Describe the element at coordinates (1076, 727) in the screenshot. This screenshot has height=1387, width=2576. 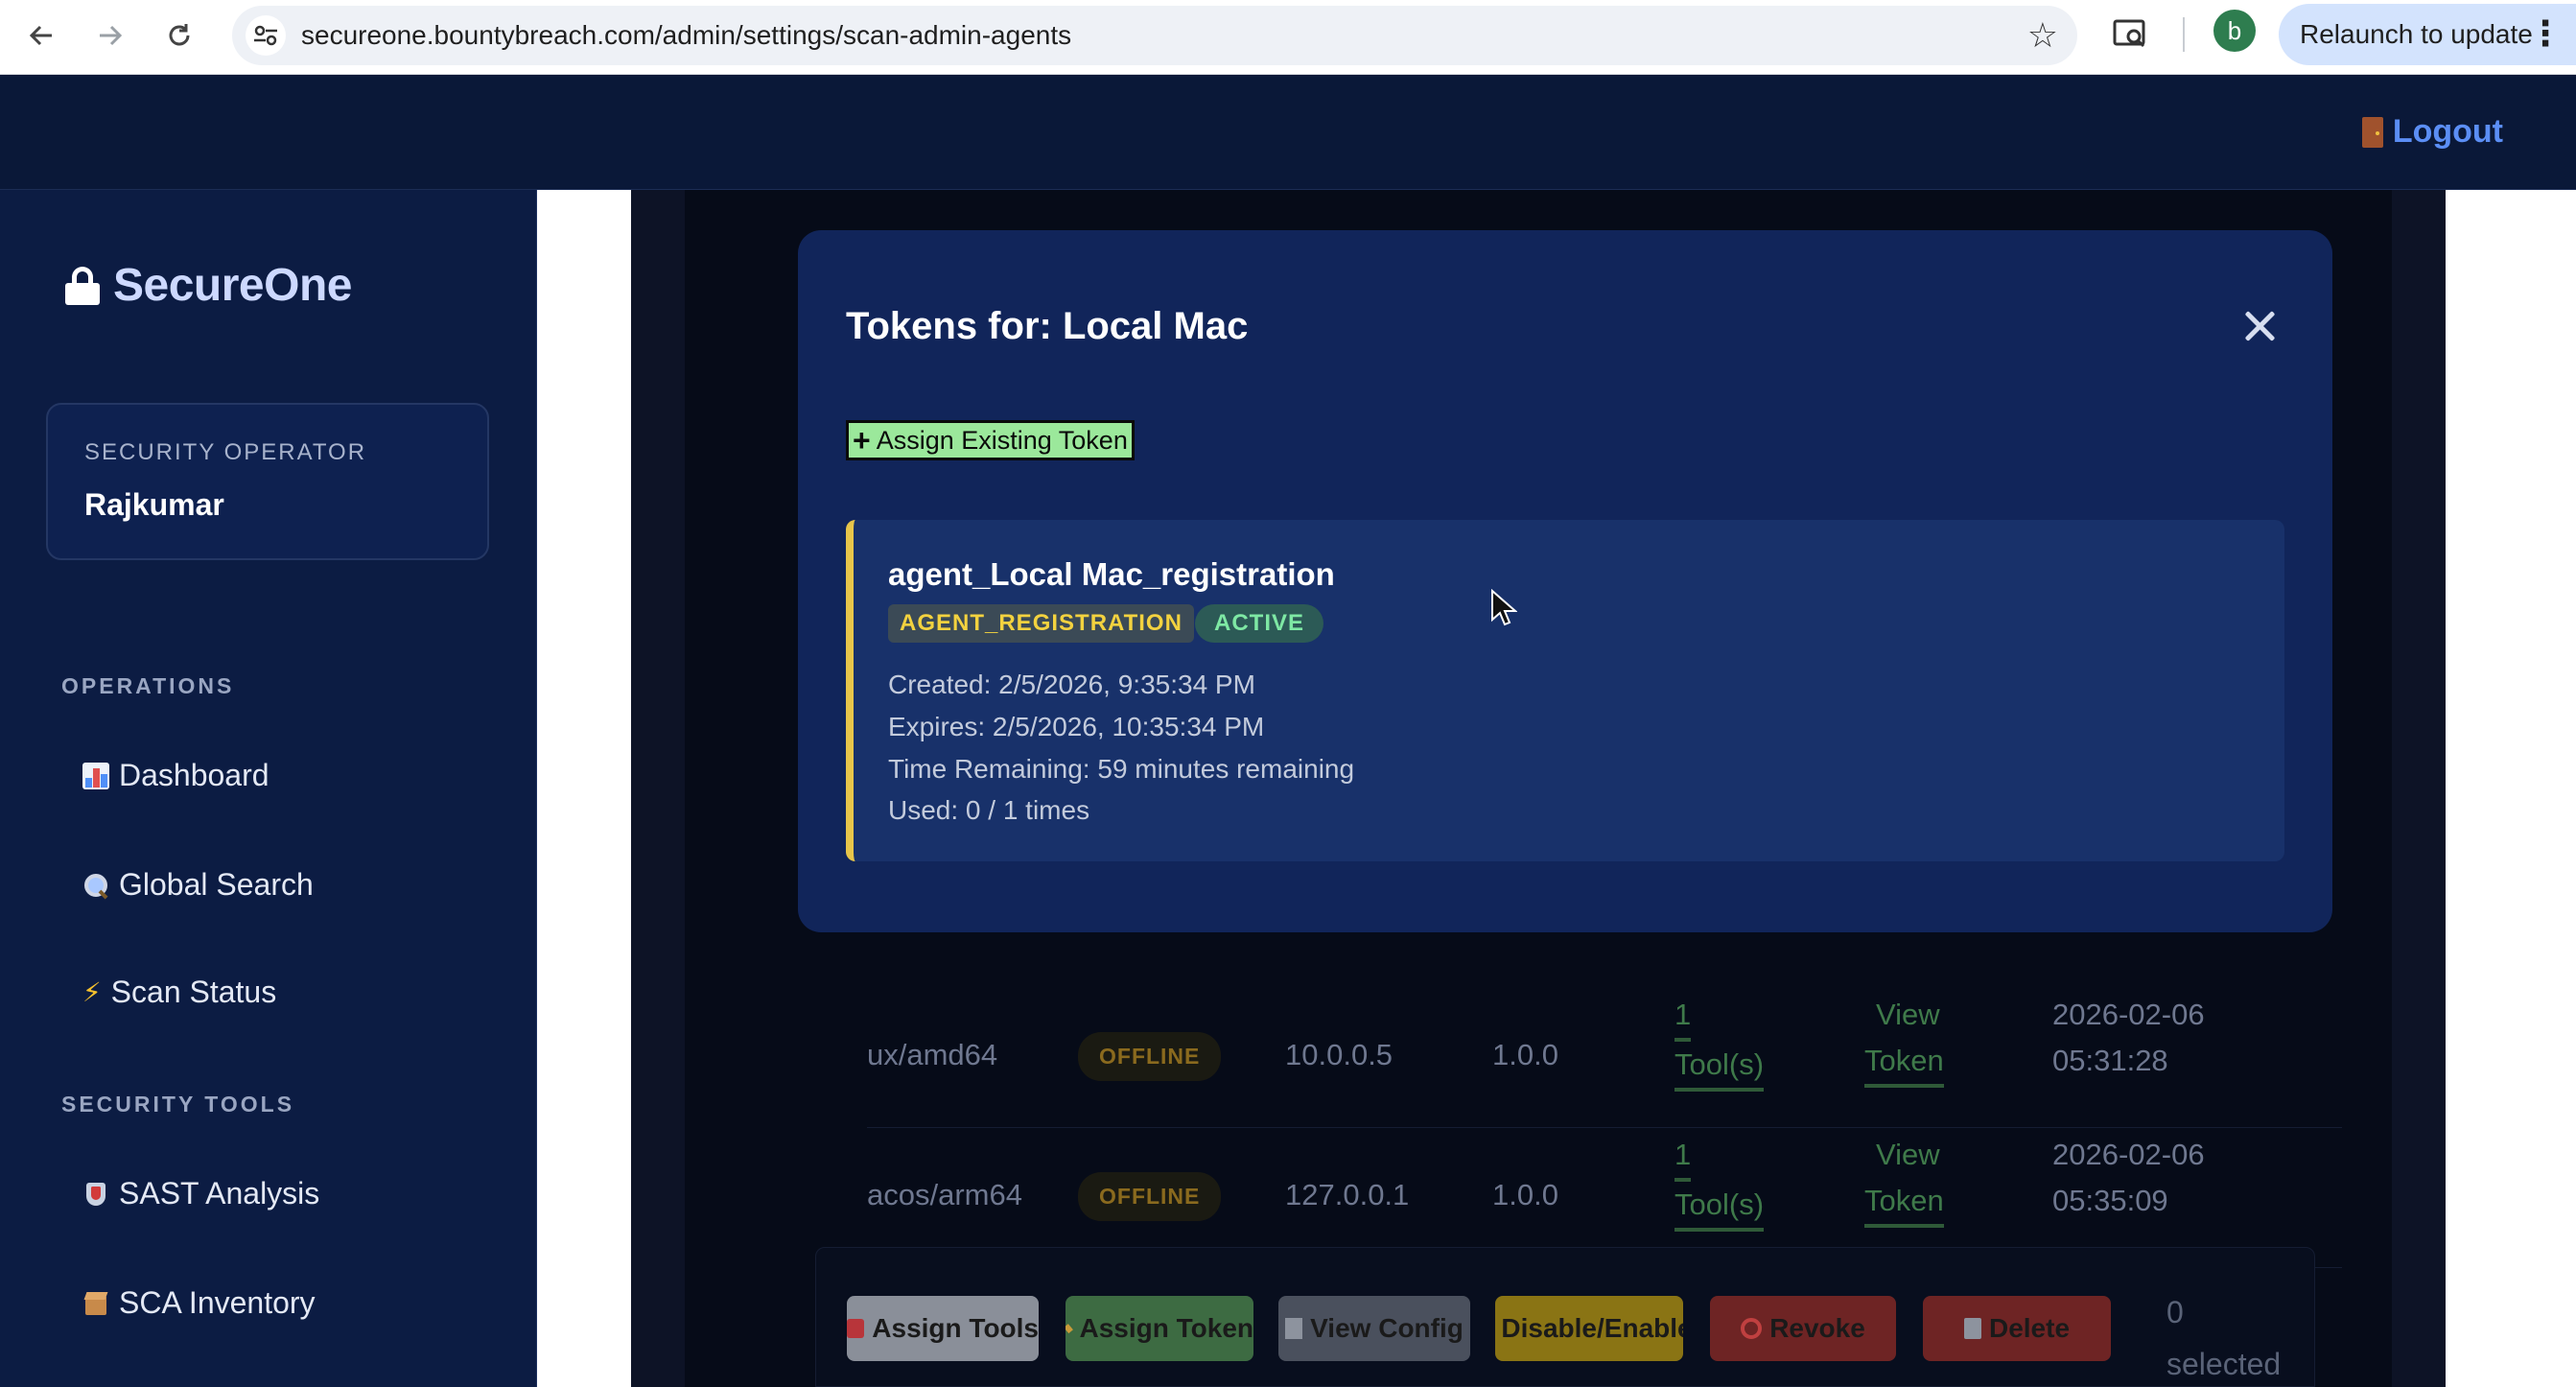
I see `token-expires: Expires: 2/5/2026, 10:35:34 PM` at that location.